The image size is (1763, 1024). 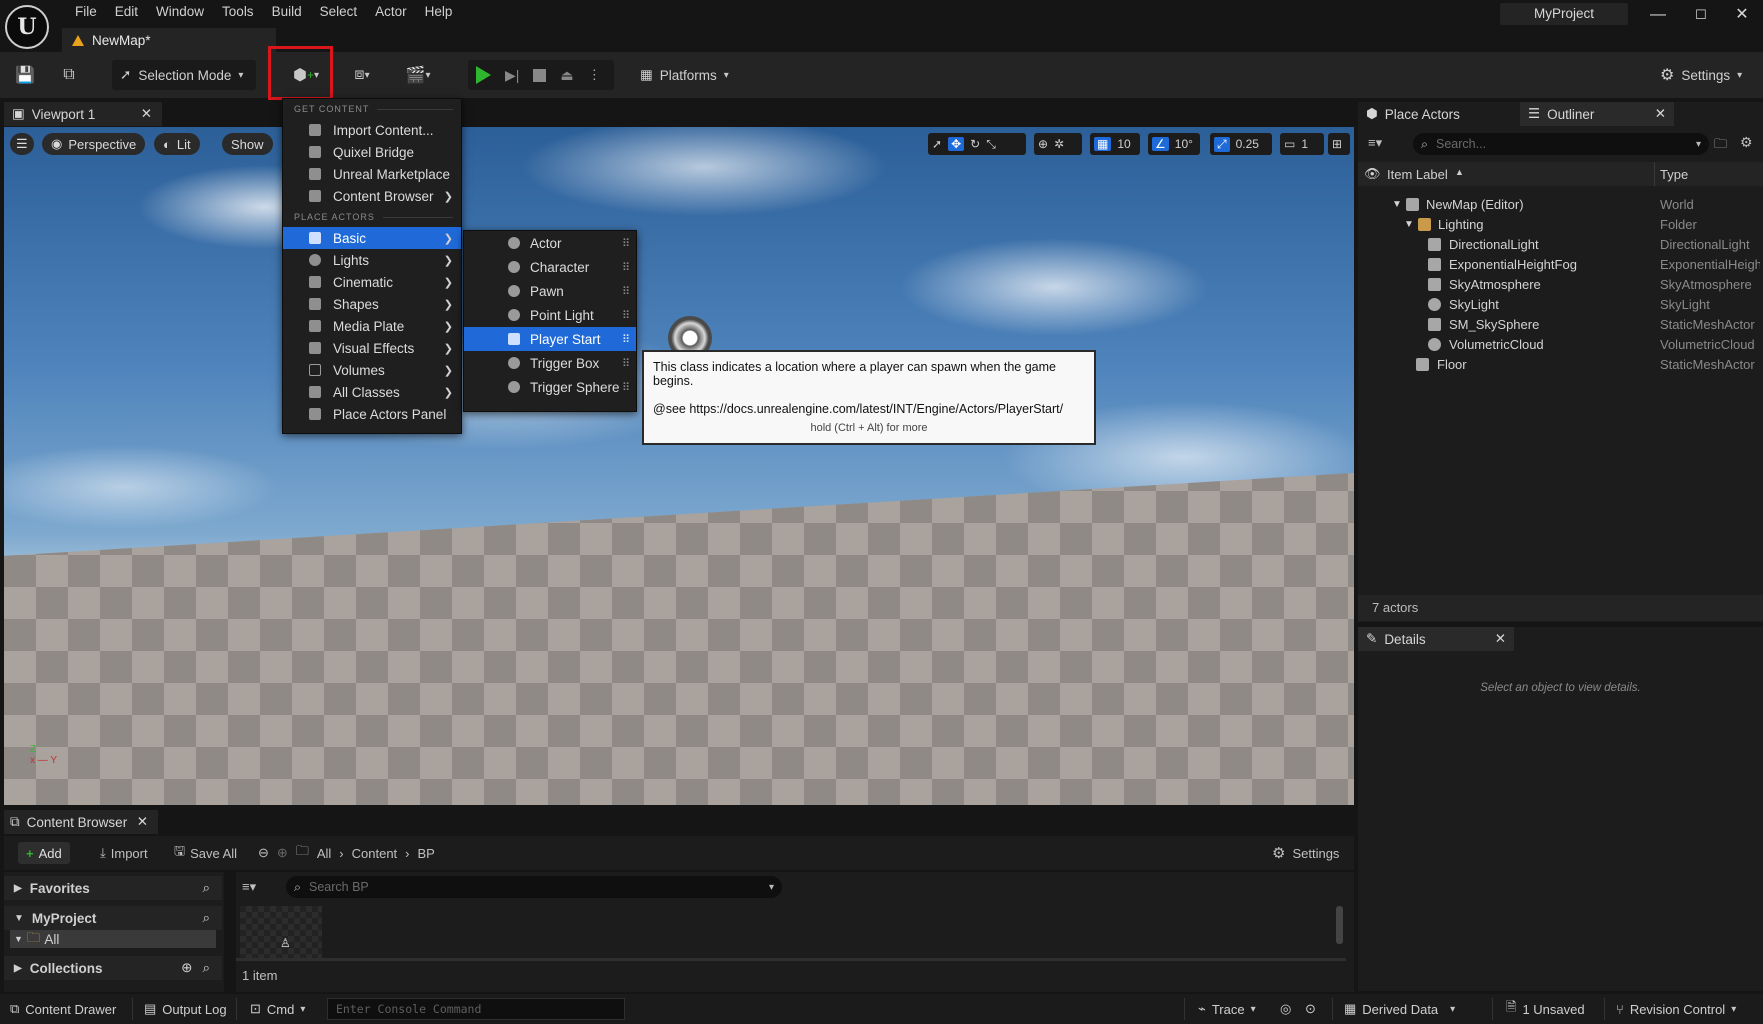 What do you see at coordinates (247, 144) in the screenshot?
I see `show-button: Show` at bounding box center [247, 144].